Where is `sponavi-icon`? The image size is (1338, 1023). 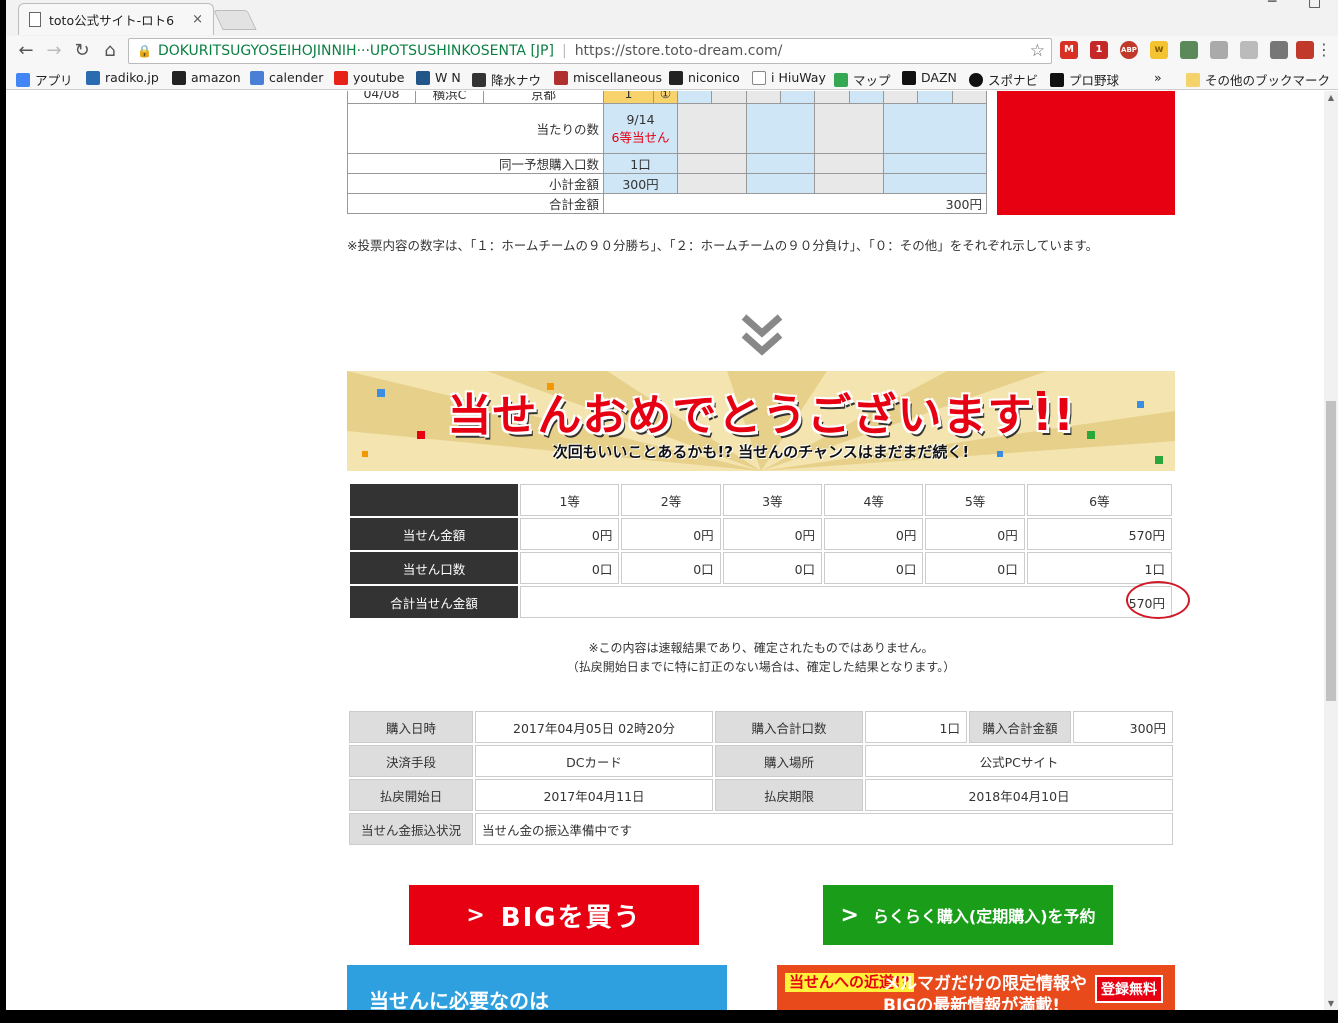 sponavi-icon is located at coordinates (976, 79).